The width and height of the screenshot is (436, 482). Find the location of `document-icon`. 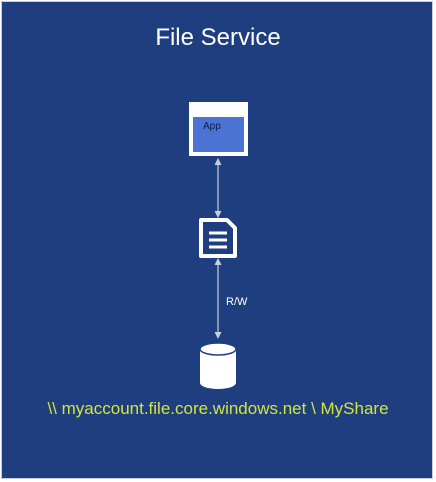

document-icon is located at coordinates (218, 238).